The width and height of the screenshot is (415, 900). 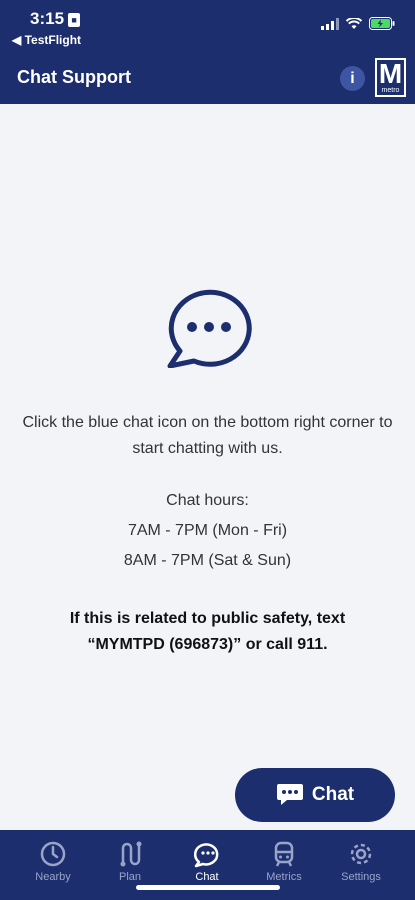 I want to click on tab-chat: Chat, so click(x=207, y=861).